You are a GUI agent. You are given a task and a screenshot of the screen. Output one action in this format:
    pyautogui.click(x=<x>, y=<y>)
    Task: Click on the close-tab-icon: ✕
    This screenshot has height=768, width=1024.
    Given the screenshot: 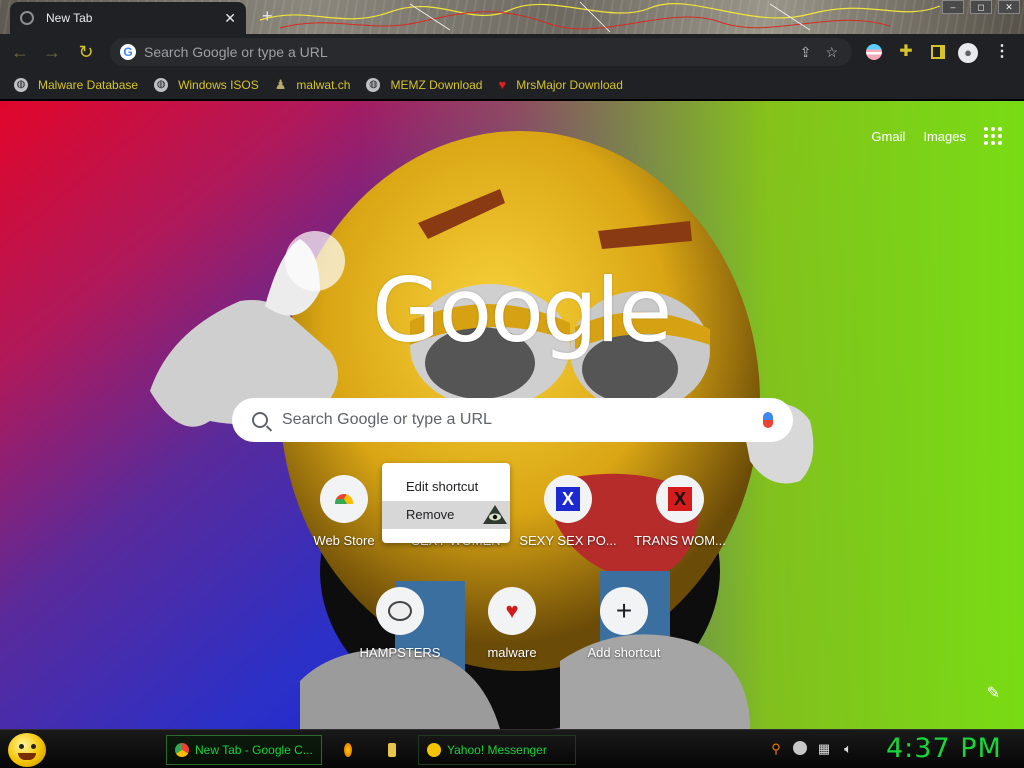 What is the action you would take?
    pyautogui.click(x=230, y=18)
    